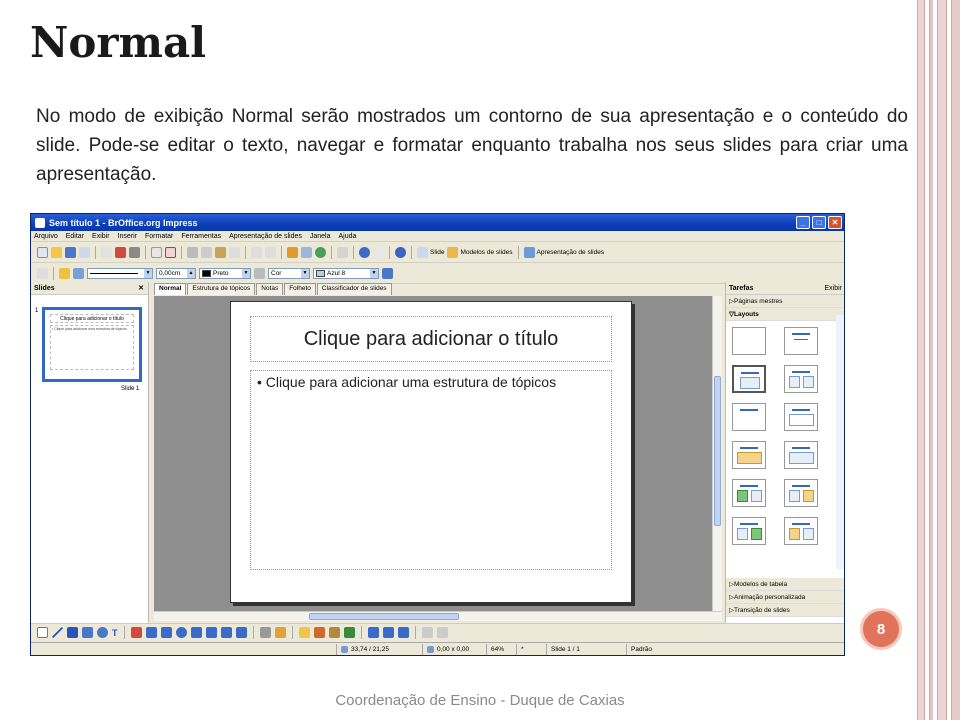 The width and height of the screenshot is (960, 720). What do you see at coordinates (801, 455) in the screenshot?
I see `layout-table-grid` at bounding box center [801, 455].